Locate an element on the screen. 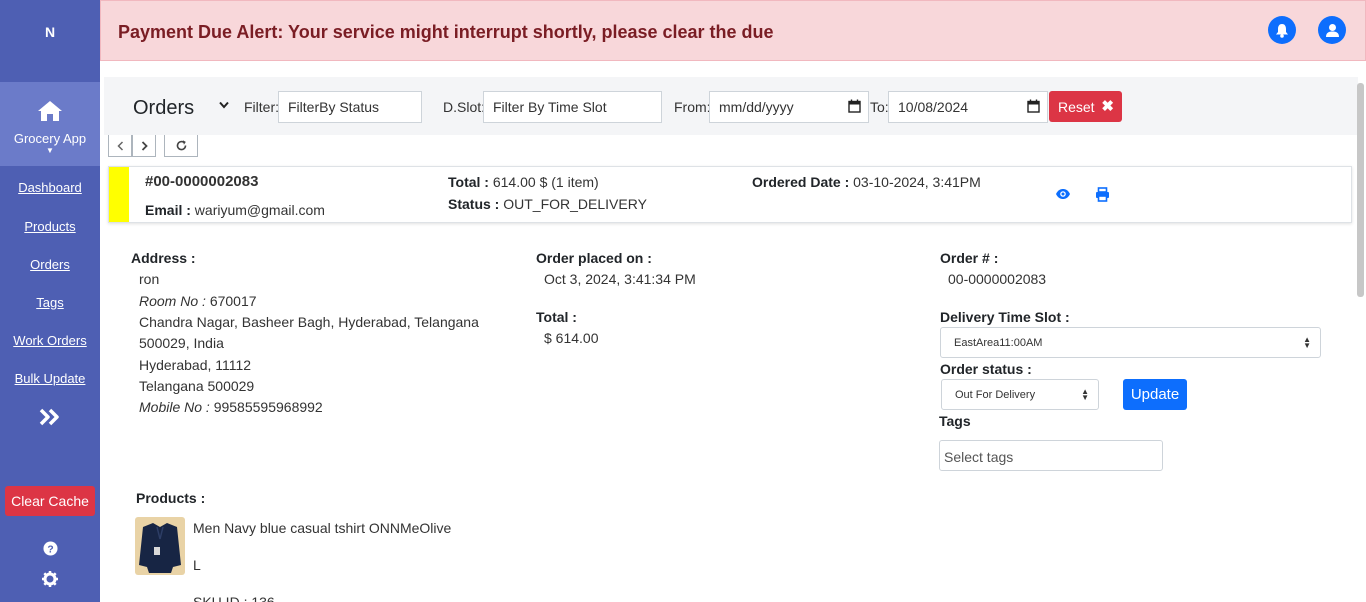 The width and height of the screenshot is (1366, 602). mobile-number: 99585595968992 is located at coordinates (268, 407).